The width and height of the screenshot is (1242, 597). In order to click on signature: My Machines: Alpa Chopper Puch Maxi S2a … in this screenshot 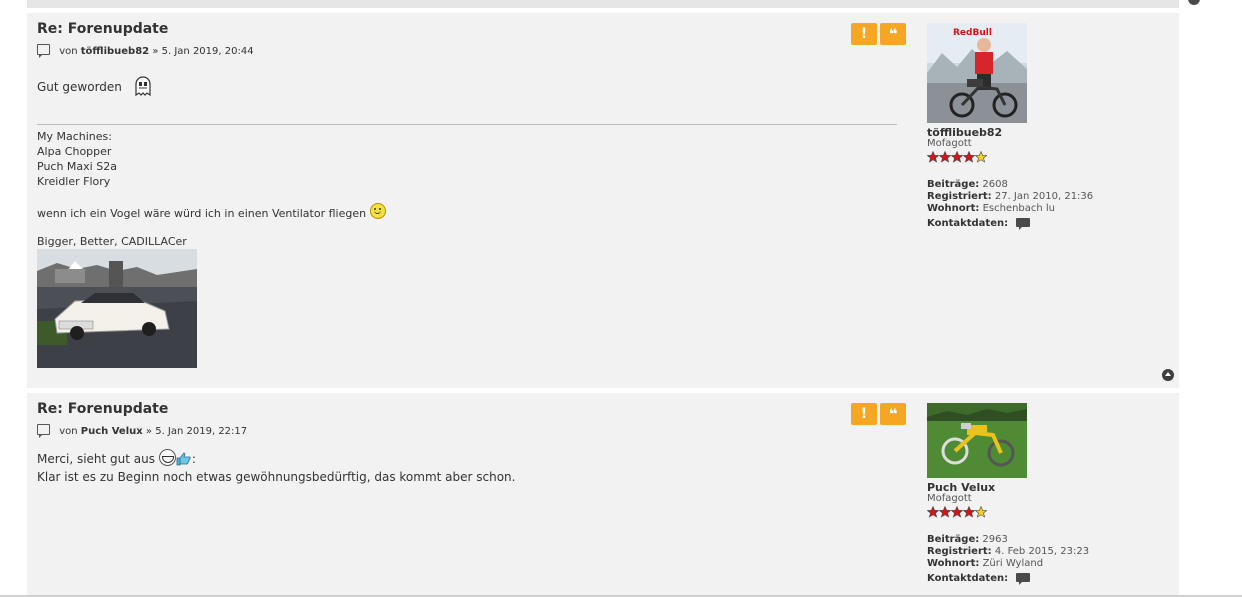, I will do `click(77, 159)`.